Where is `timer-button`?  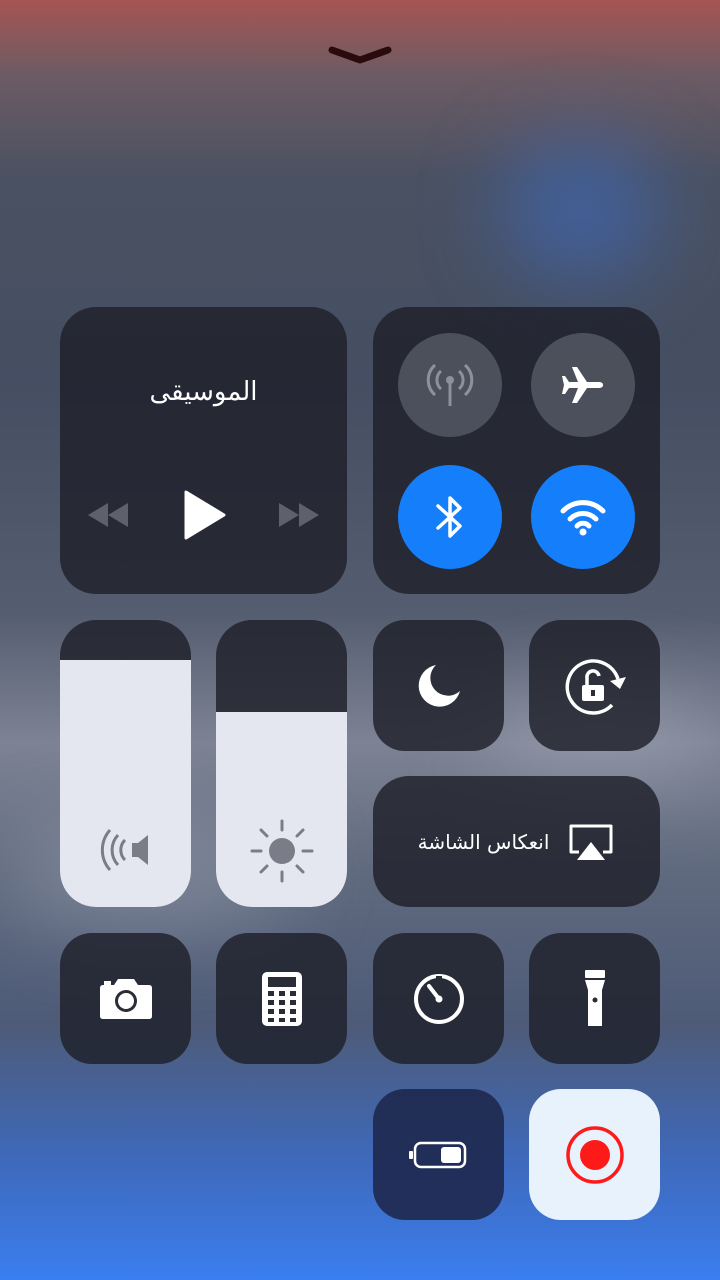
timer-button is located at coordinates (438, 998).